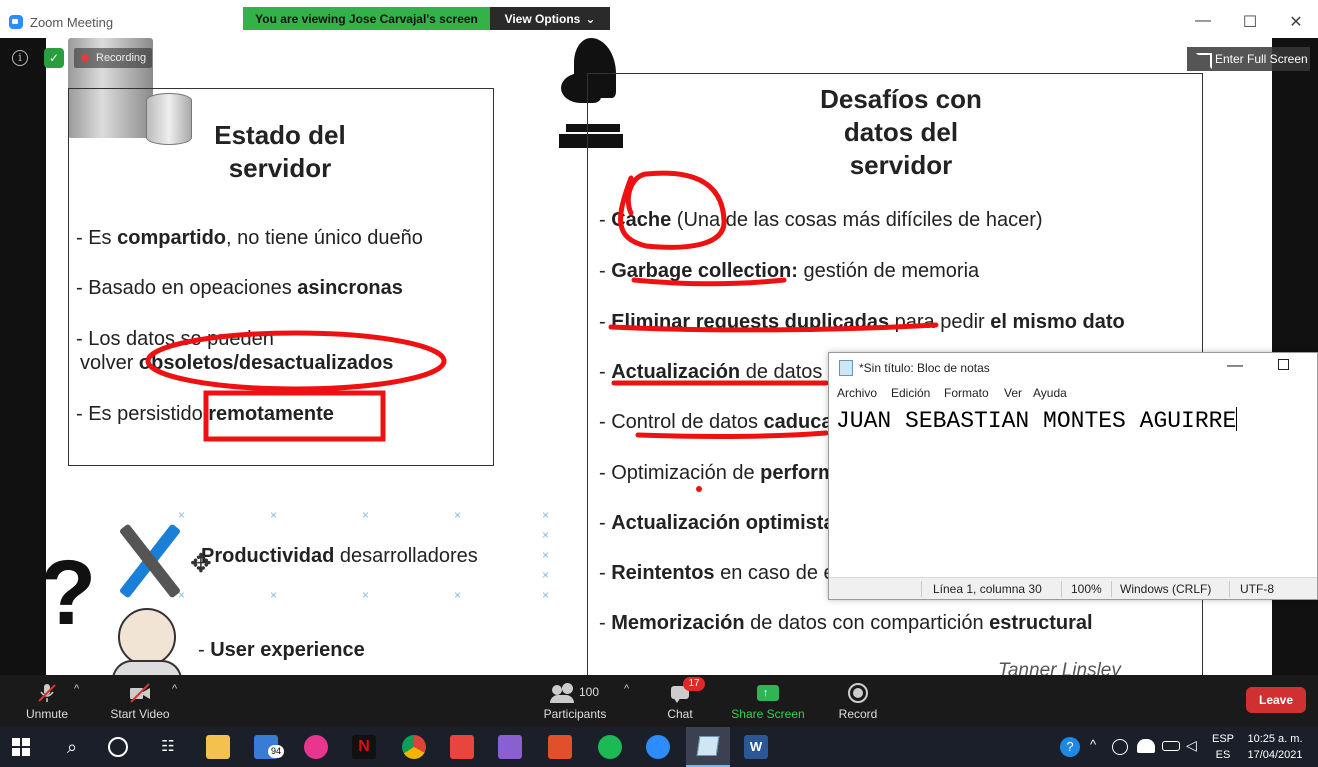 Image resolution: width=1318 pixels, height=767 pixels. What do you see at coordinates (575, 714) in the screenshot?
I see `participants-label: Participants` at bounding box center [575, 714].